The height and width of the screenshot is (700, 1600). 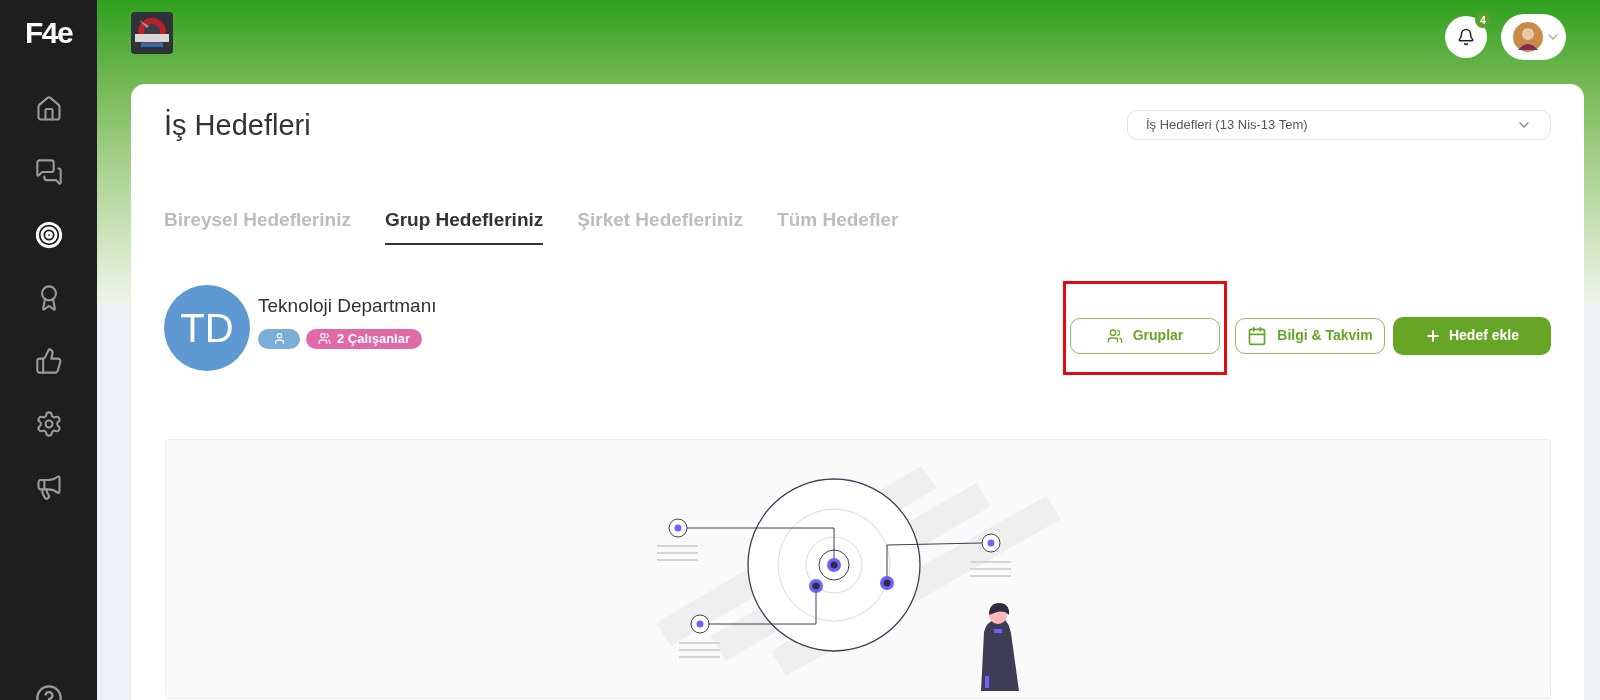 I want to click on thumbs-up-icon, so click(x=48, y=361).